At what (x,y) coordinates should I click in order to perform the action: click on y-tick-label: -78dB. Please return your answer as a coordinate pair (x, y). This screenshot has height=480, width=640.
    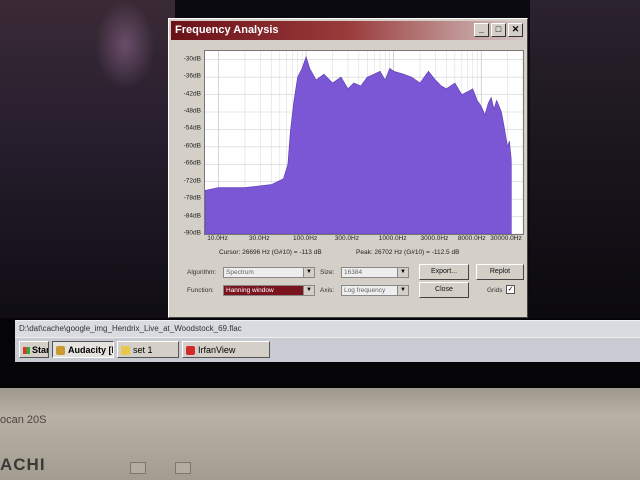
    Looking at the image, I should click on (192, 198).